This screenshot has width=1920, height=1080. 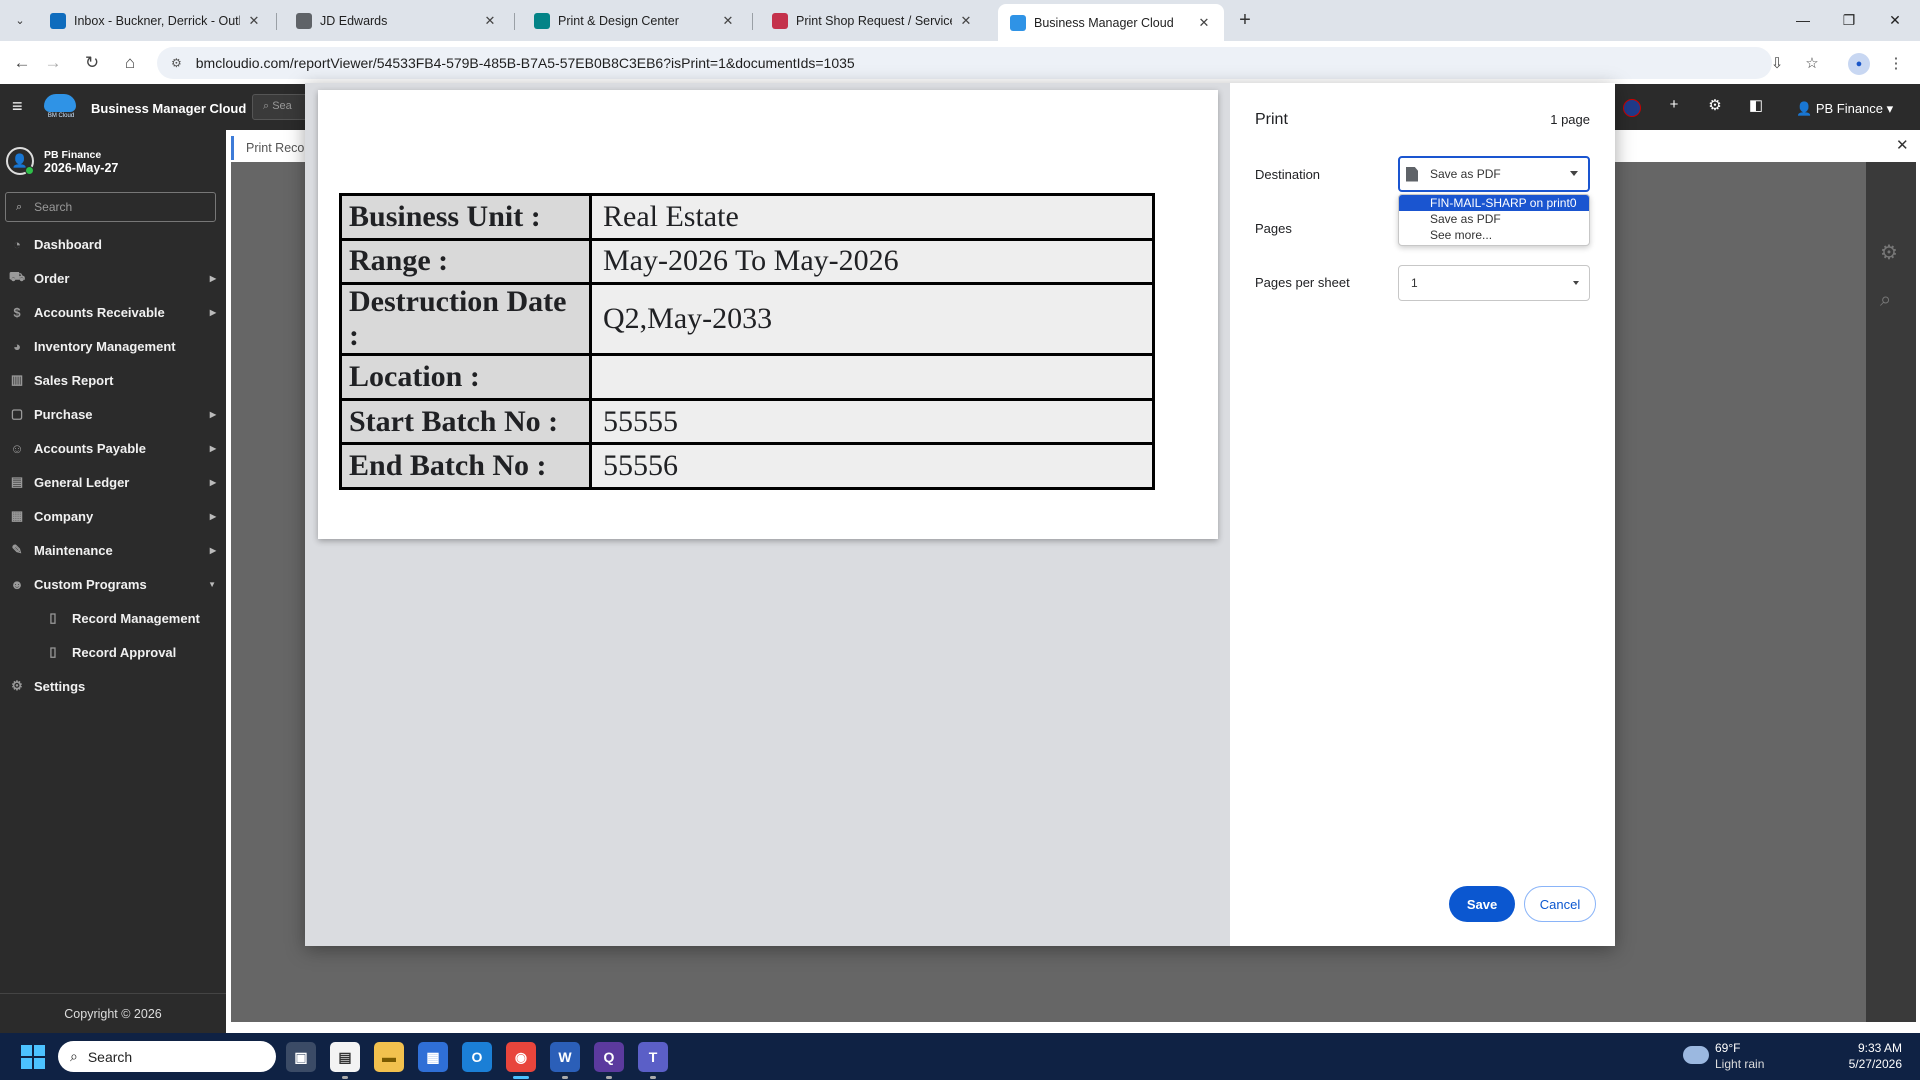 I want to click on dollar-icon: $, so click(x=17, y=312).